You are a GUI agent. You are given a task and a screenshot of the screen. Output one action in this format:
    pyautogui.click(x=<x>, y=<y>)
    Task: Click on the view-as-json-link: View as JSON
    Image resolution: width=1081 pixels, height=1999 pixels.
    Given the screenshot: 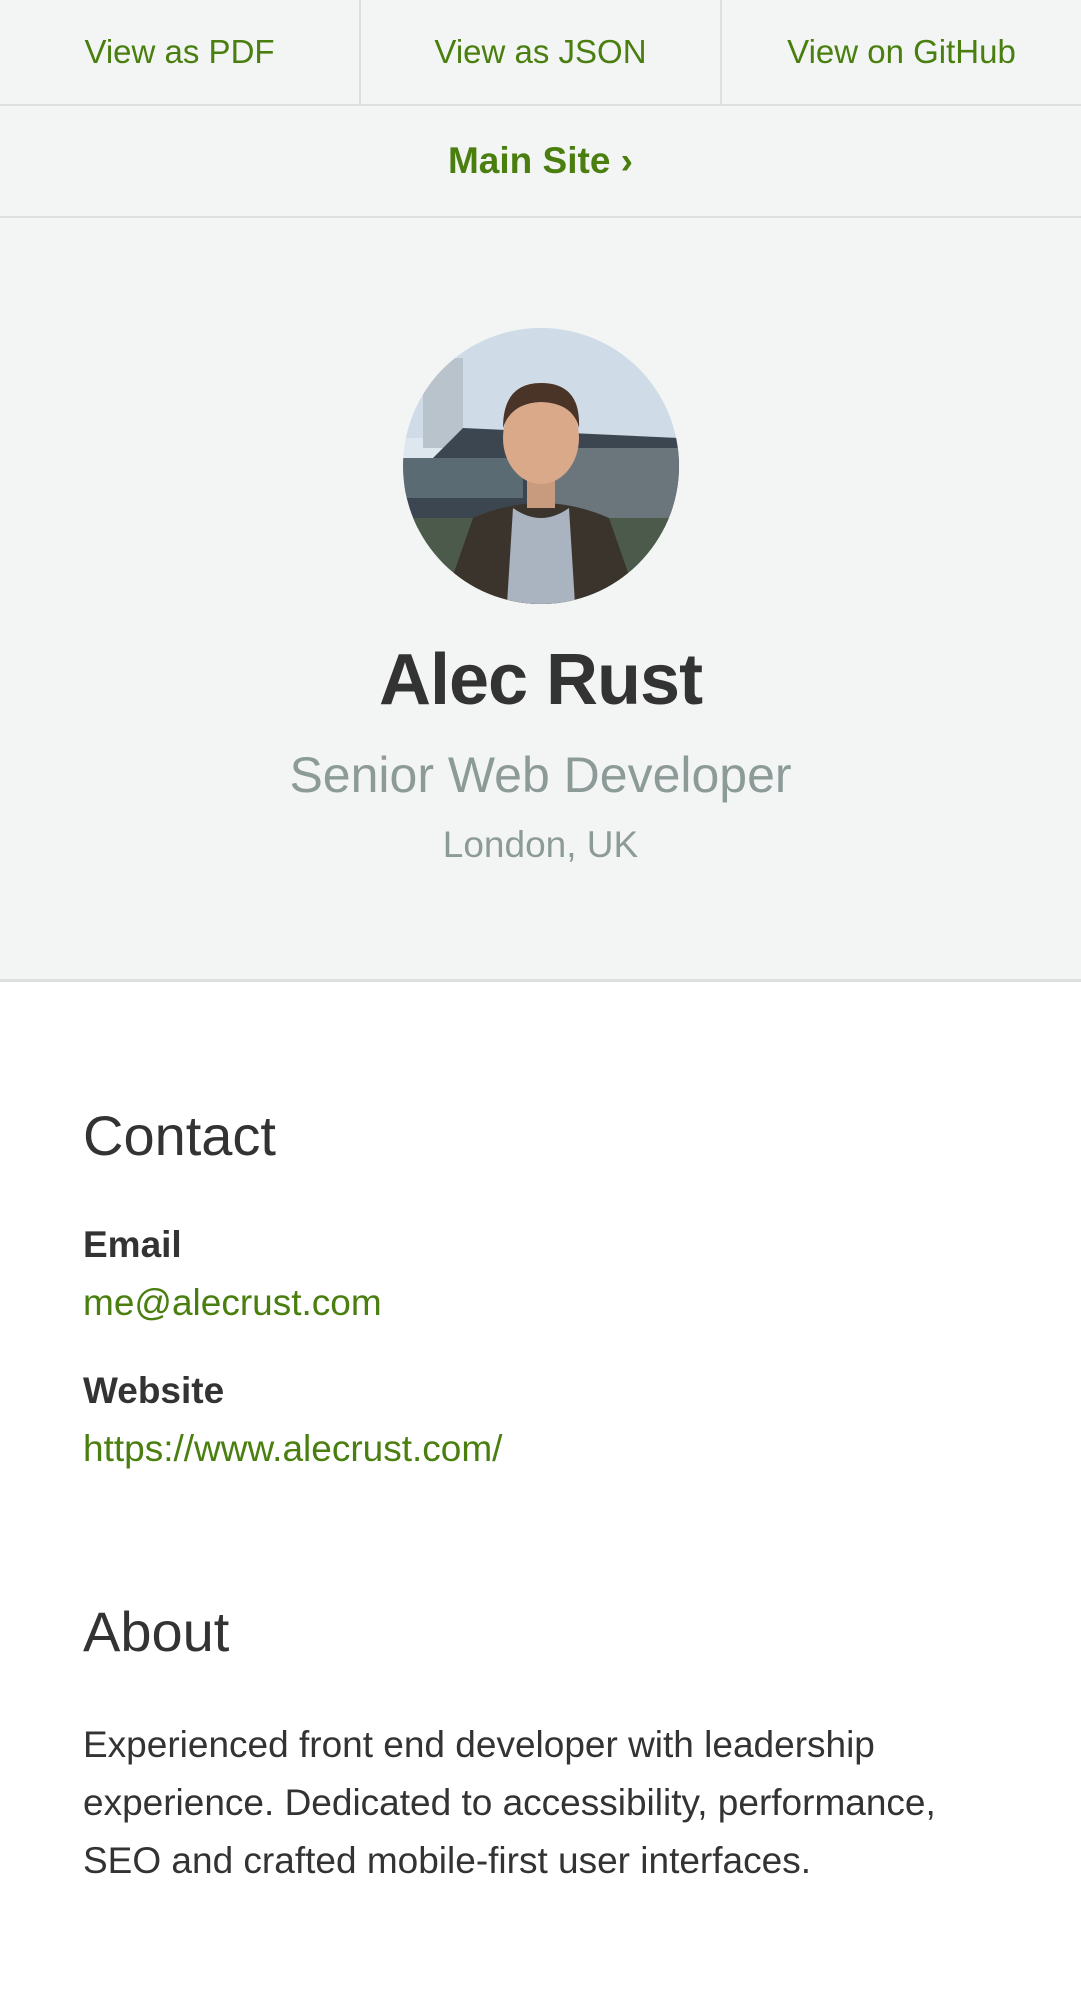 What is the action you would take?
    pyautogui.click(x=539, y=52)
    